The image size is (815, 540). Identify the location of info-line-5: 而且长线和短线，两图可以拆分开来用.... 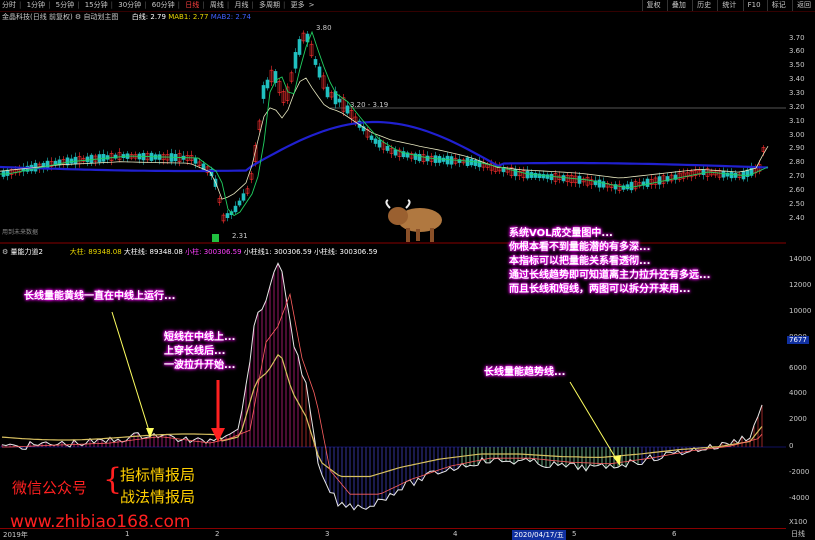
(600, 289).